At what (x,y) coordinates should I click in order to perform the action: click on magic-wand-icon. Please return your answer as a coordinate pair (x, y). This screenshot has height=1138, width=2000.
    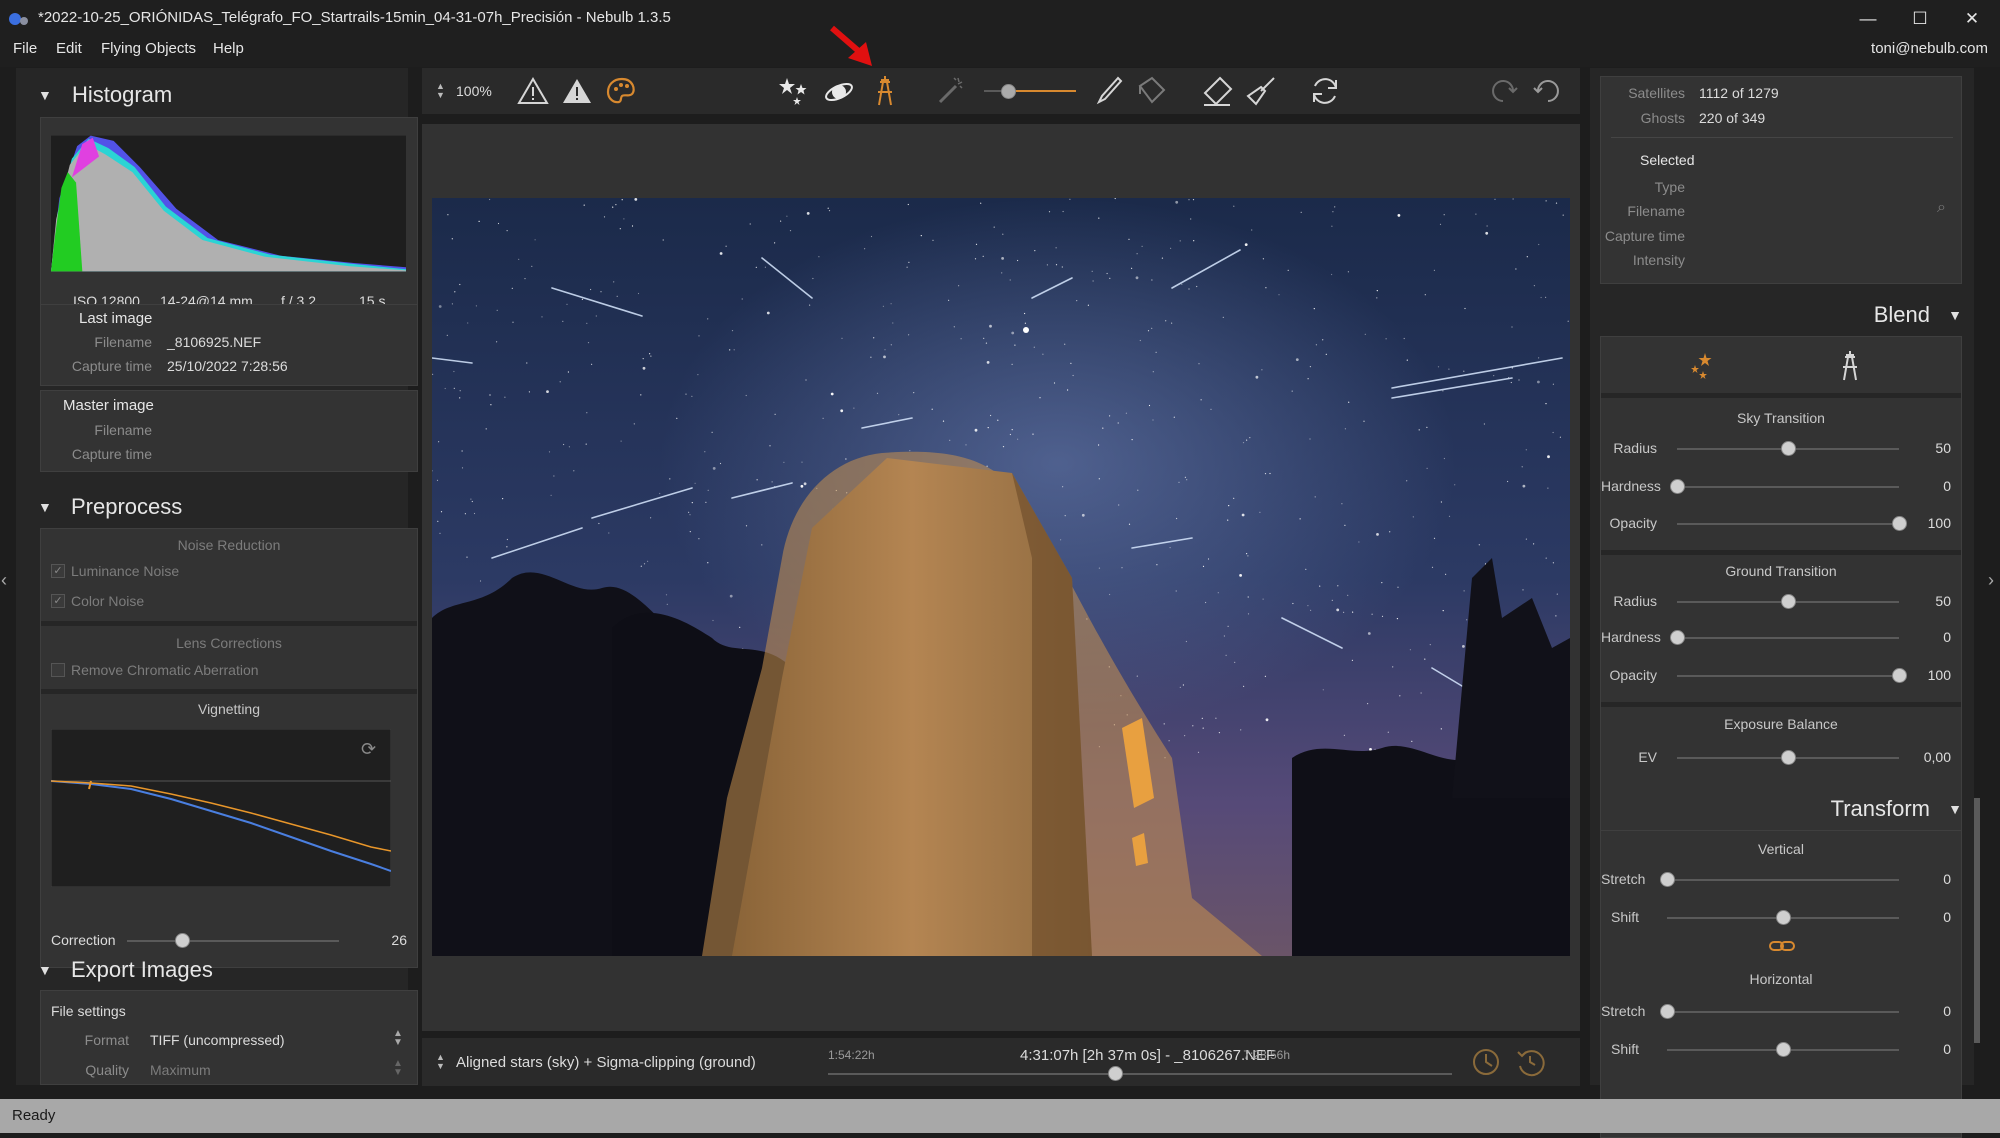
    Looking at the image, I should click on (951, 91).